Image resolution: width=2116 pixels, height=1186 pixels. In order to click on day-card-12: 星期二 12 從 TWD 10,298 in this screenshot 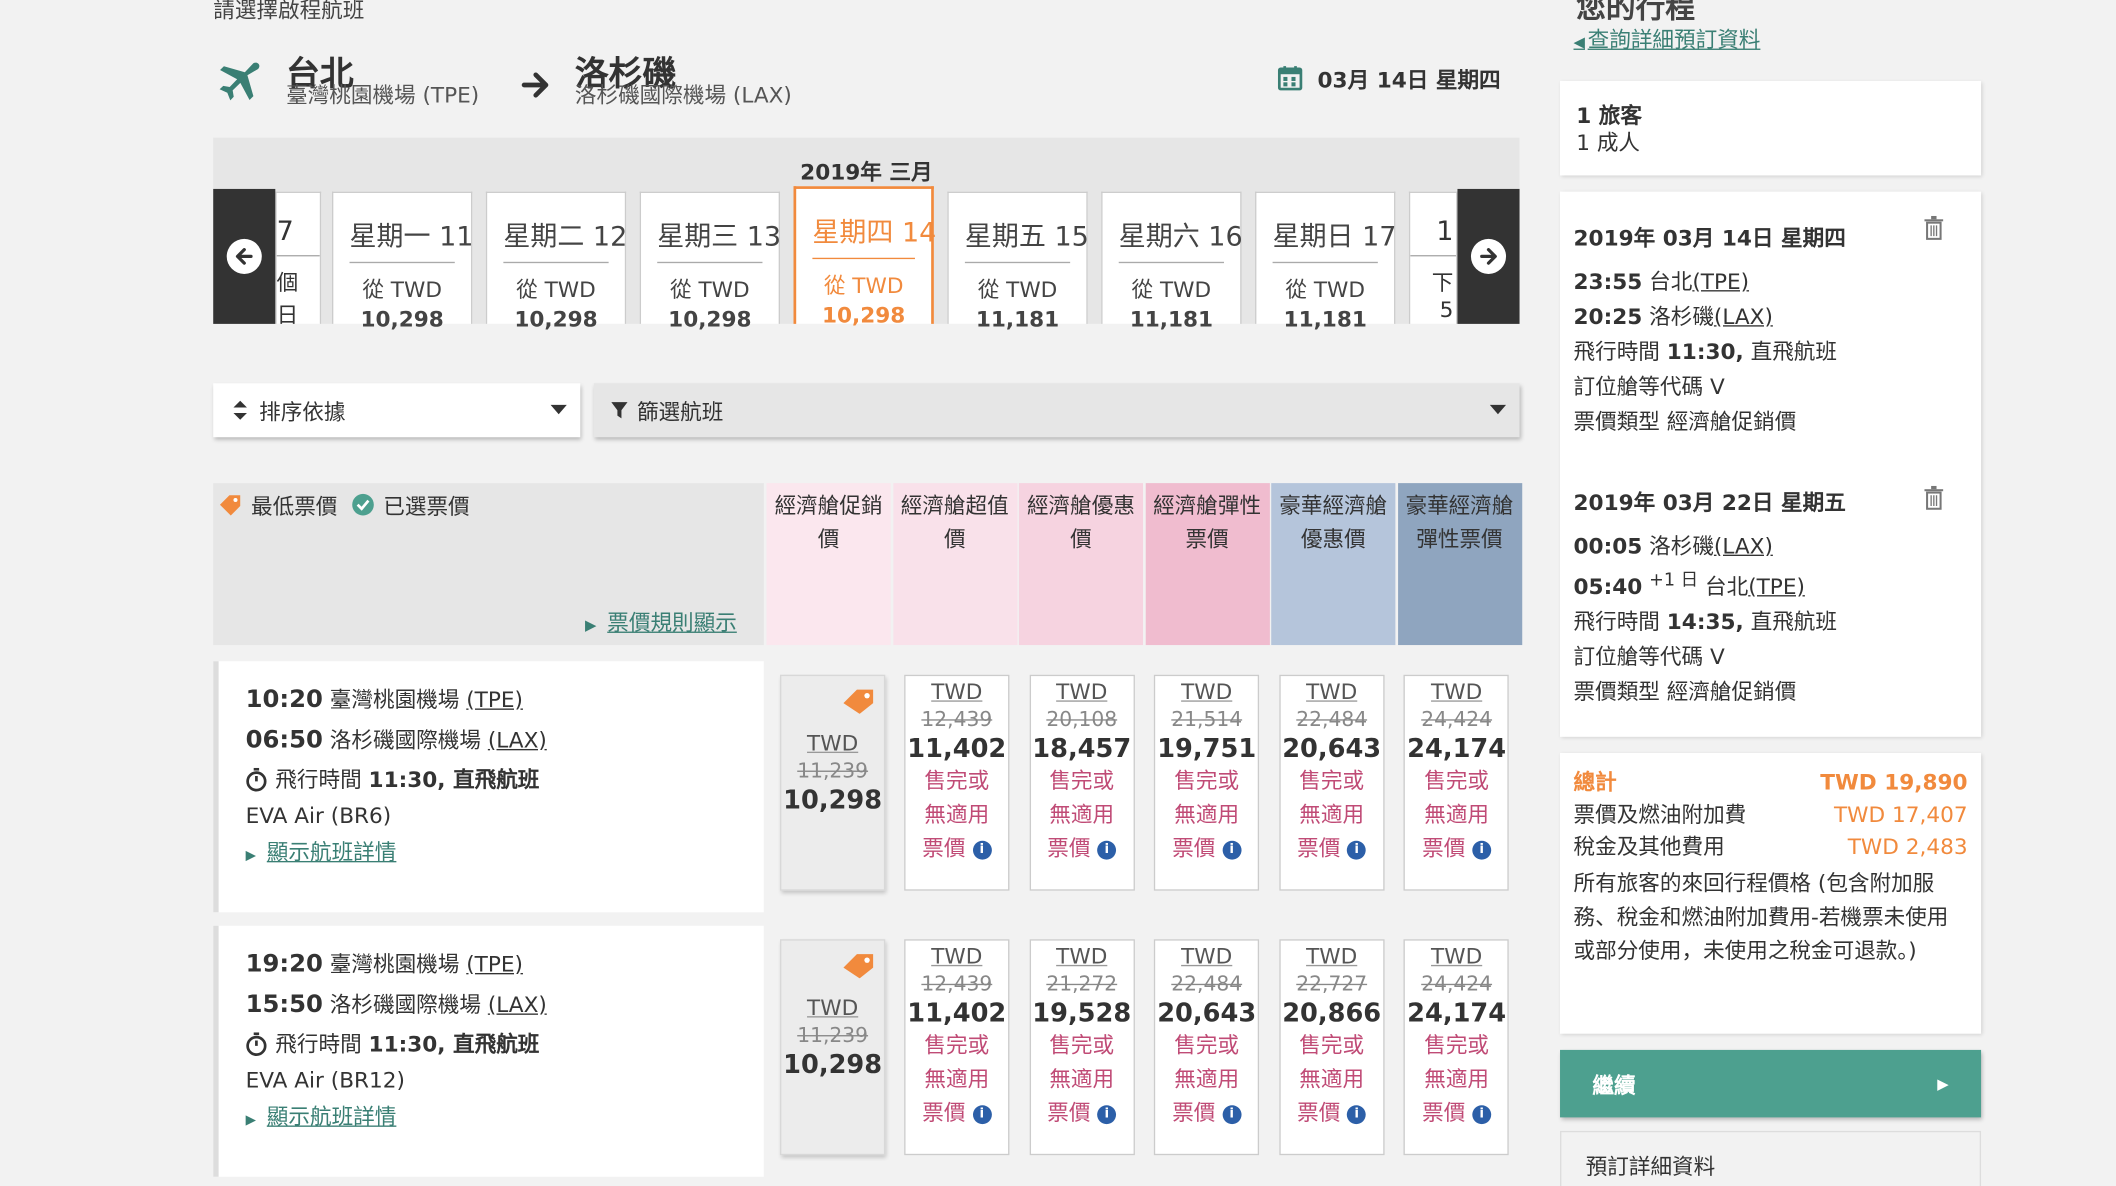, I will do `click(556, 261)`.